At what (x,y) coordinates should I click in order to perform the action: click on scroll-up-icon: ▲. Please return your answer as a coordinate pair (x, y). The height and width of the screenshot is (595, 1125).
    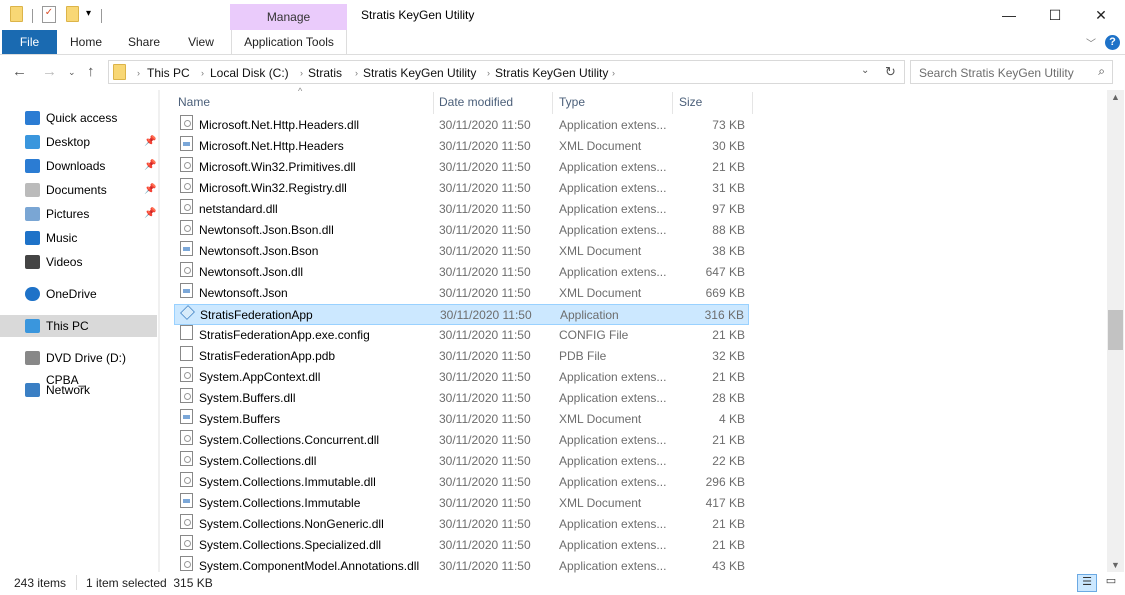
    Looking at the image, I should click on (1115, 97).